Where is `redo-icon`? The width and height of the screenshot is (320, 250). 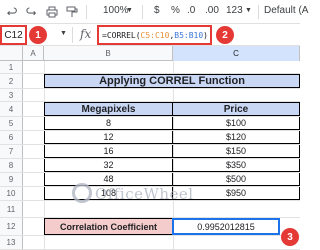 redo-icon is located at coordinates (32, 12).